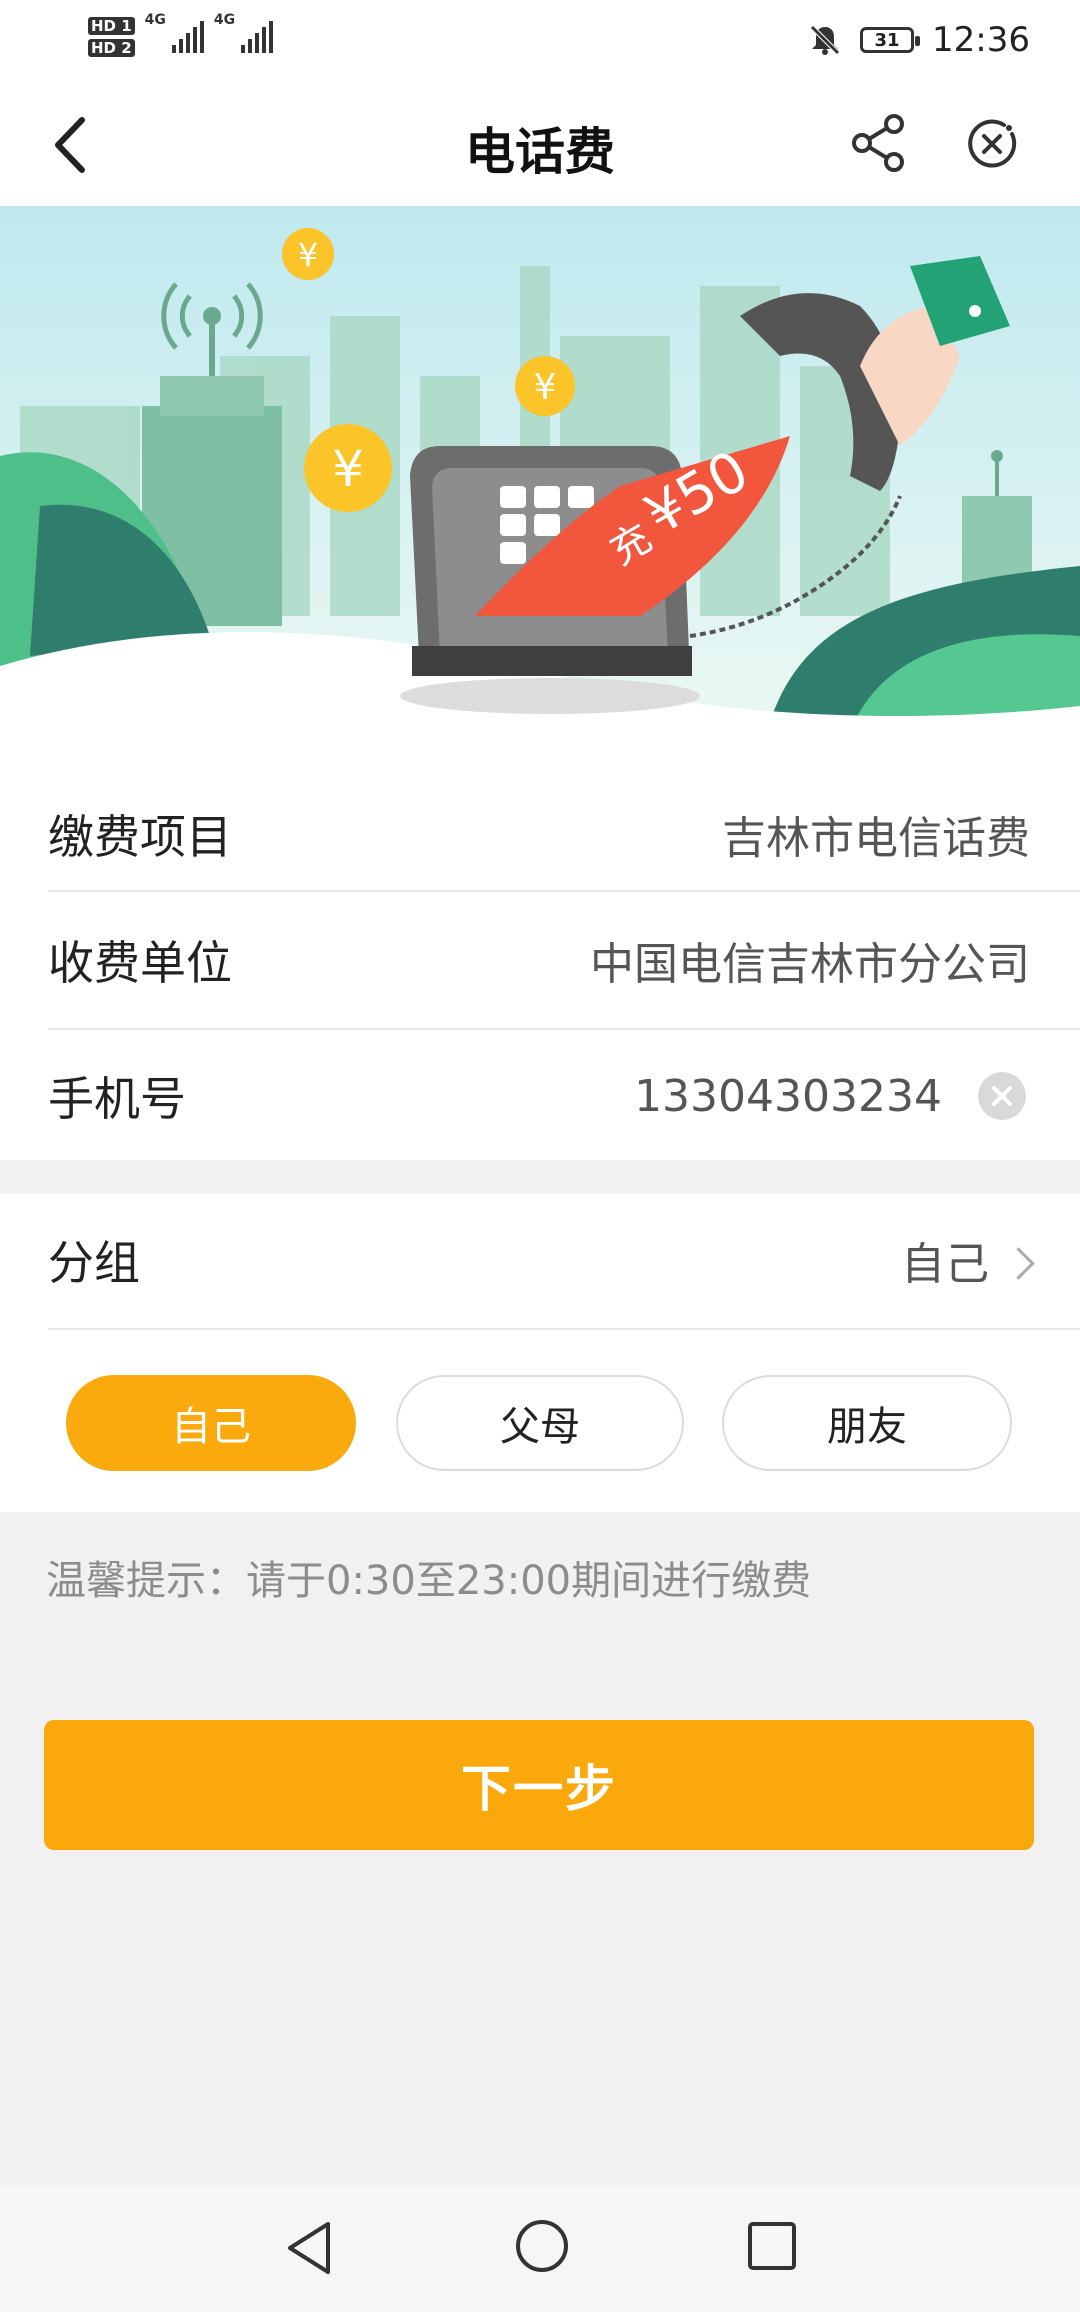 This screenshot has width=1080, height=2312. I want to click on payment-item-value: 吉林市电信话费, so click(876, 838).